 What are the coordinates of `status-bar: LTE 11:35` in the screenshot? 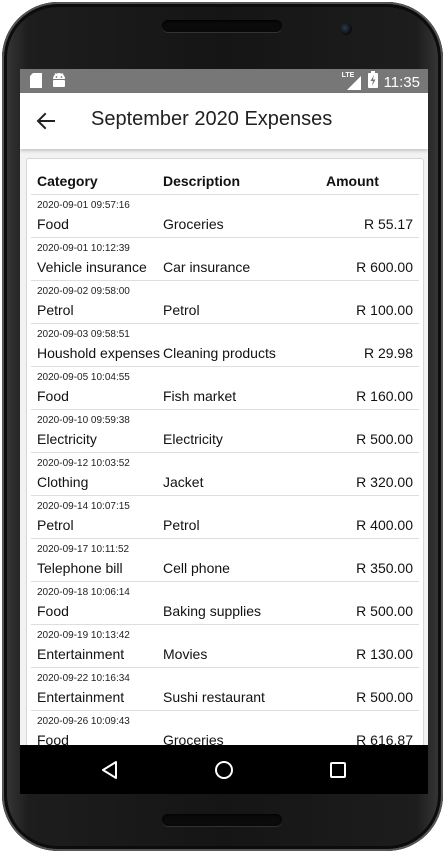 It's located at (224, 81).